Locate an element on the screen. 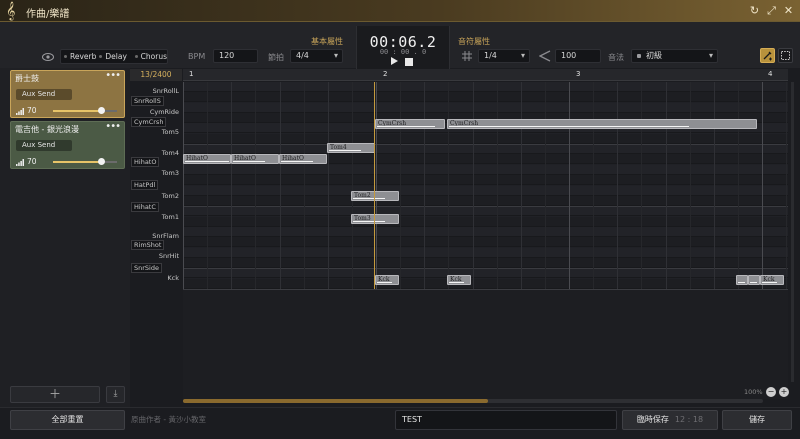 The width and height of the screenshot is (800, 439). zoom-out-button: − is located at coordinates (771, 392).